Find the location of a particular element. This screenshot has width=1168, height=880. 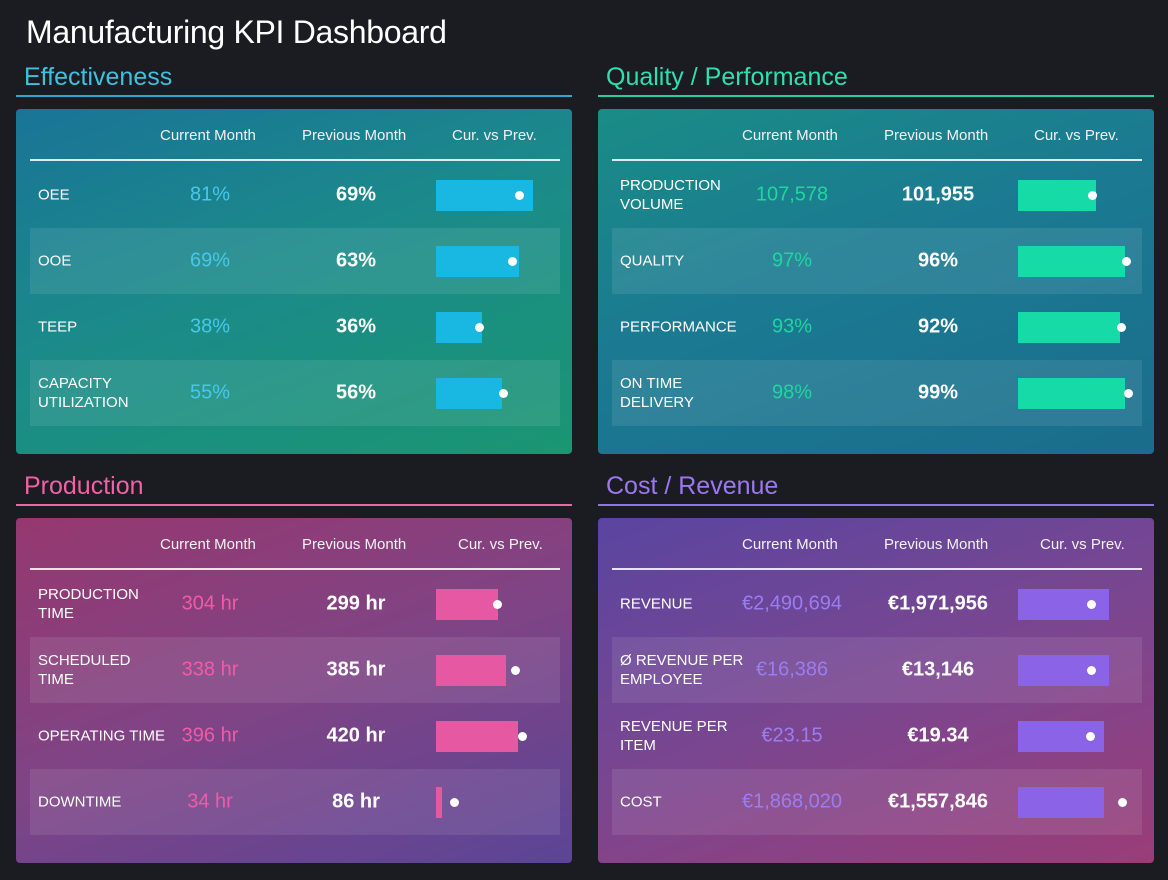

current-month-value: 55% is located at coordinates (210, 392).